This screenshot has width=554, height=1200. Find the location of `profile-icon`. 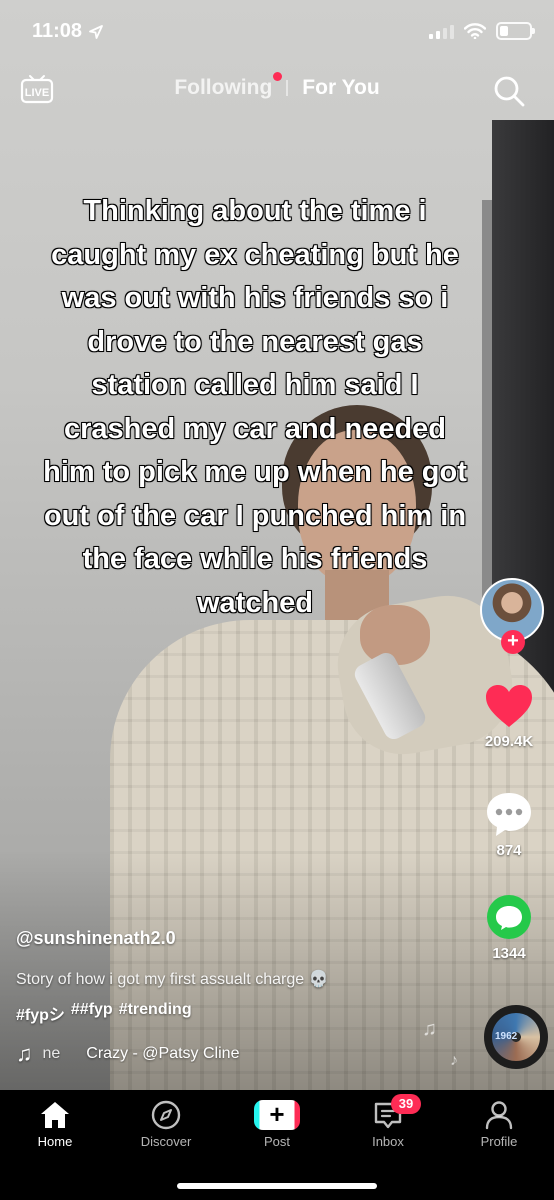

profile-icon is located at coordinates (499, 1115).